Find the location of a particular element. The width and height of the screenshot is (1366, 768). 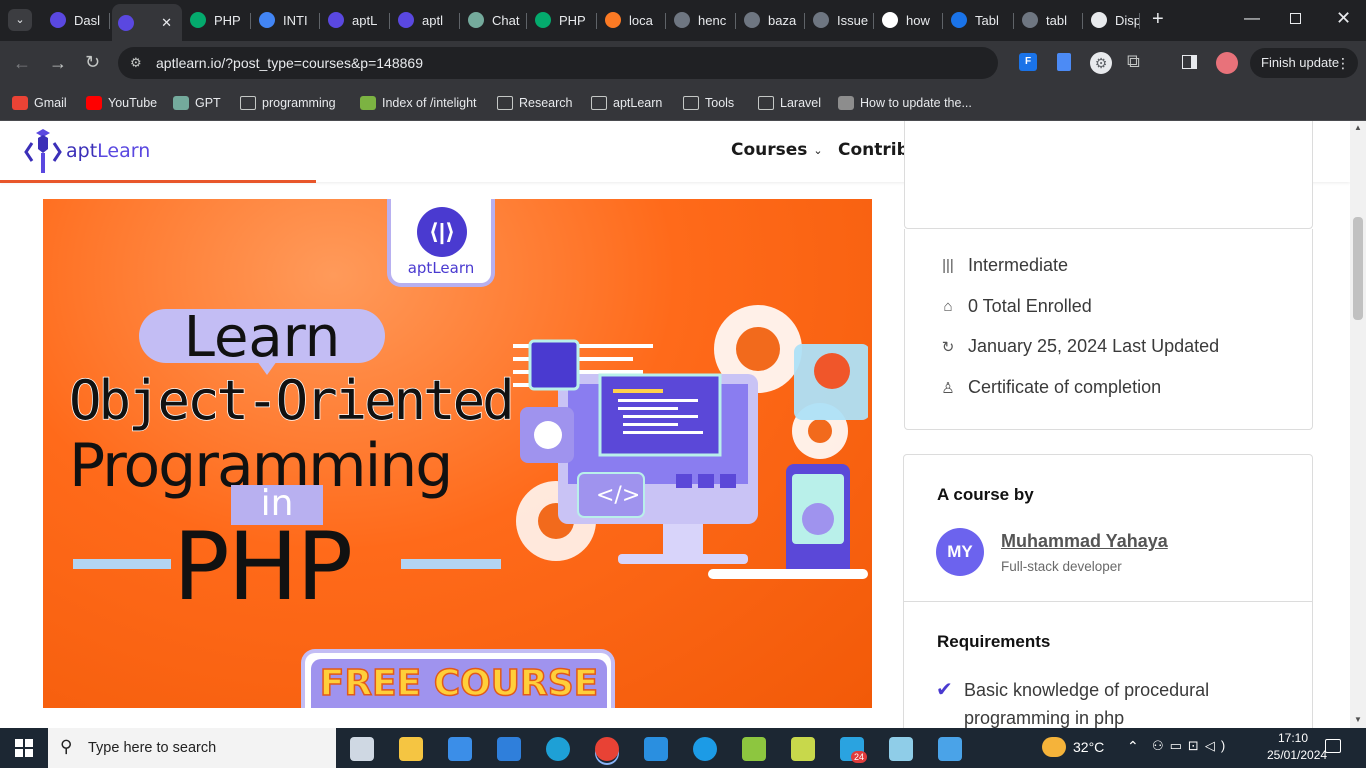

ms-store-icon is located at coordinates (460, 749).